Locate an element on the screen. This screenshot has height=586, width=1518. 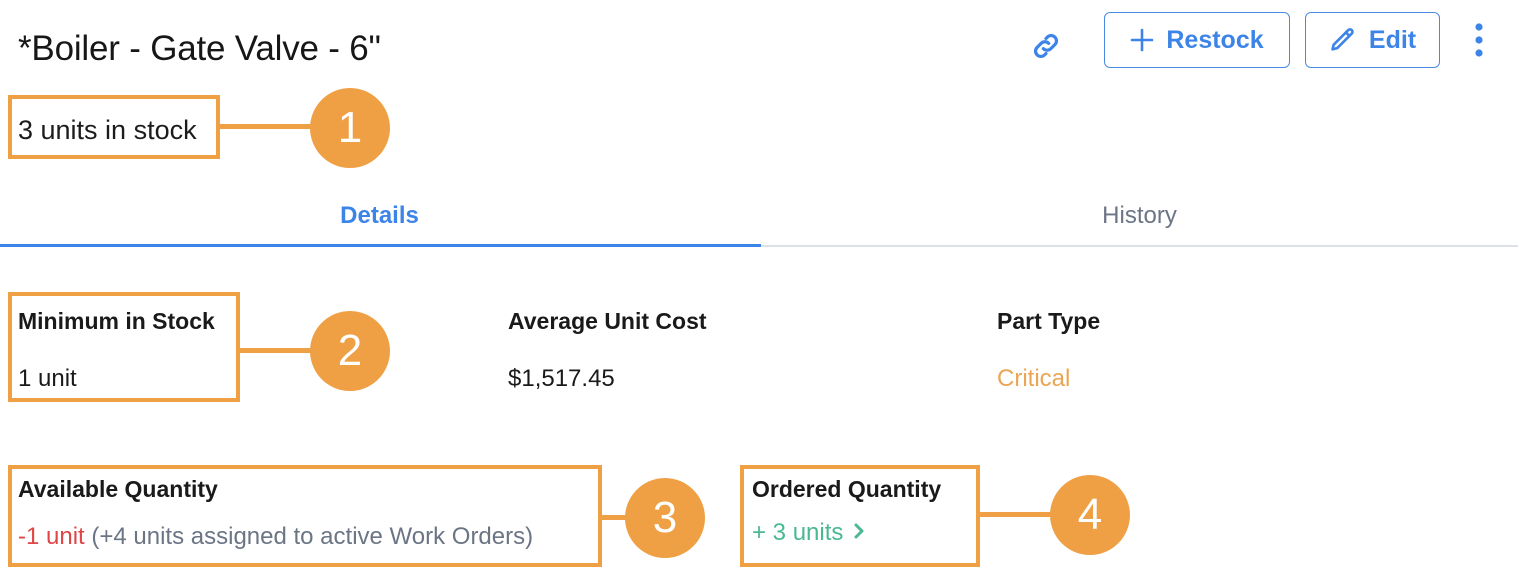
part-type-value: Critical is located at coordinates (1034, 378).